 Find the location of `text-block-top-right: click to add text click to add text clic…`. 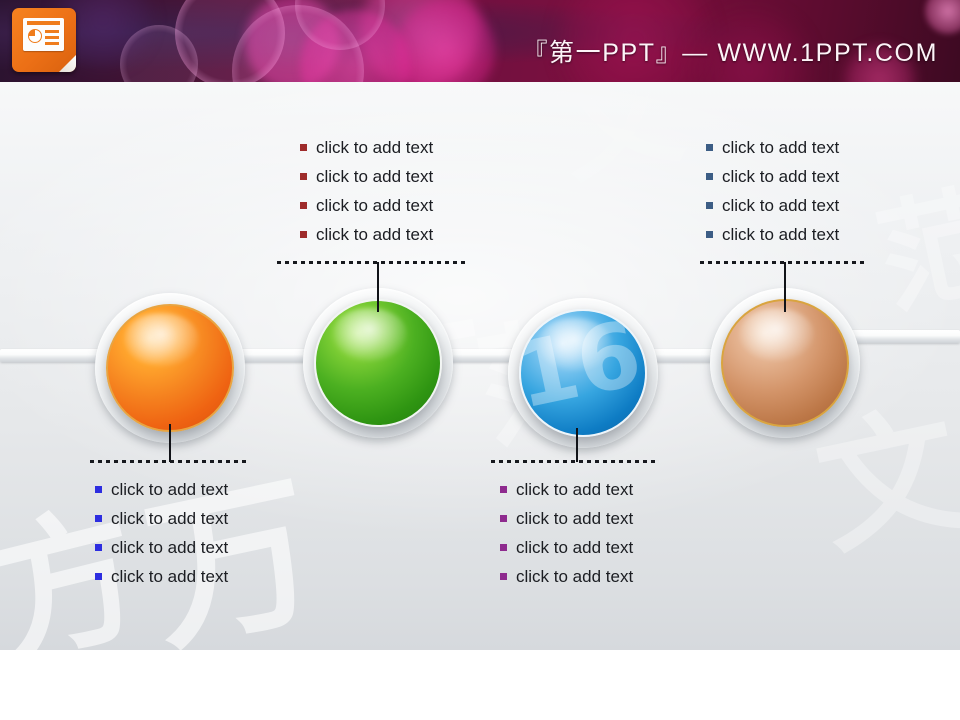

text-block-top-right: click to add text click to add text clic… is located at coordinates (772, 191).